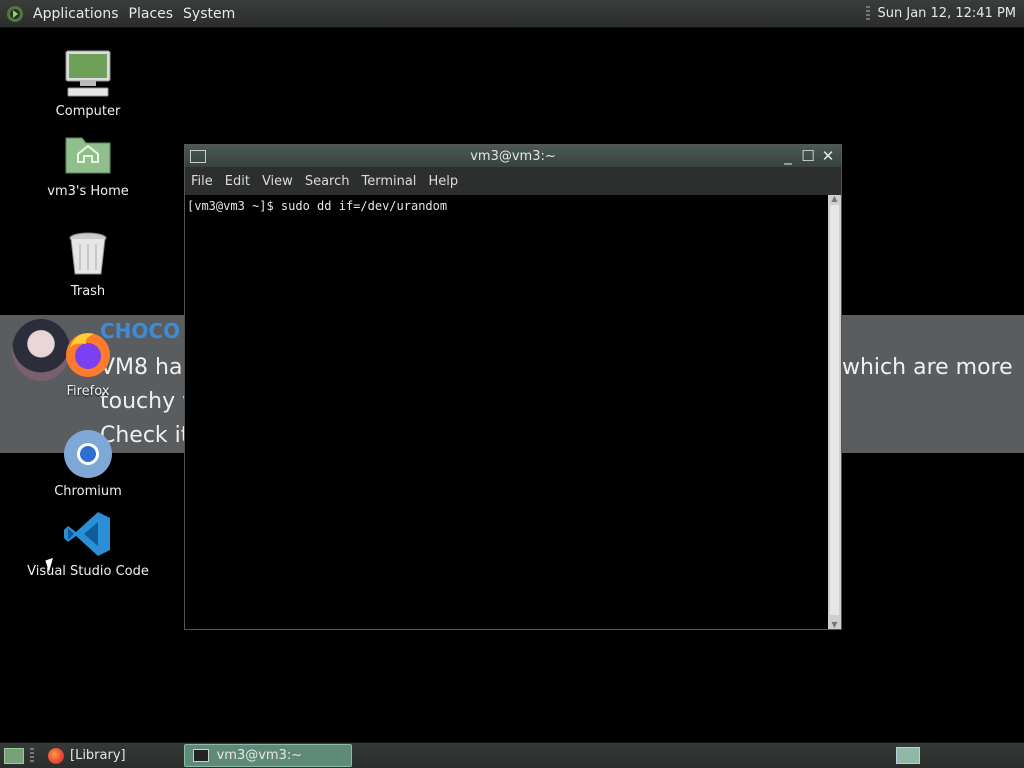  Describe the element at coordinates (88, 291) in the screenshot. I see `desktop-icon-label: Trash` at that location.